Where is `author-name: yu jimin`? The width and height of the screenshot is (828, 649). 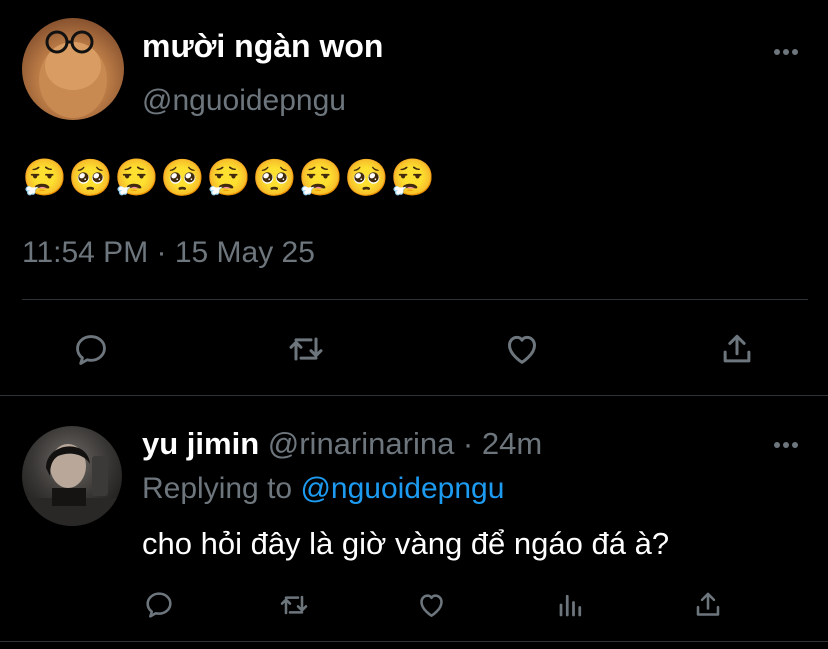
author-name: yu jimin is located at coordinates (200, 443).